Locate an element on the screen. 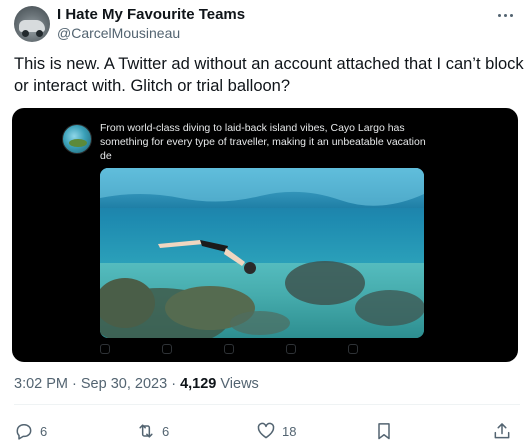  mini-retweet-icon is located at coordinates (167, 349).